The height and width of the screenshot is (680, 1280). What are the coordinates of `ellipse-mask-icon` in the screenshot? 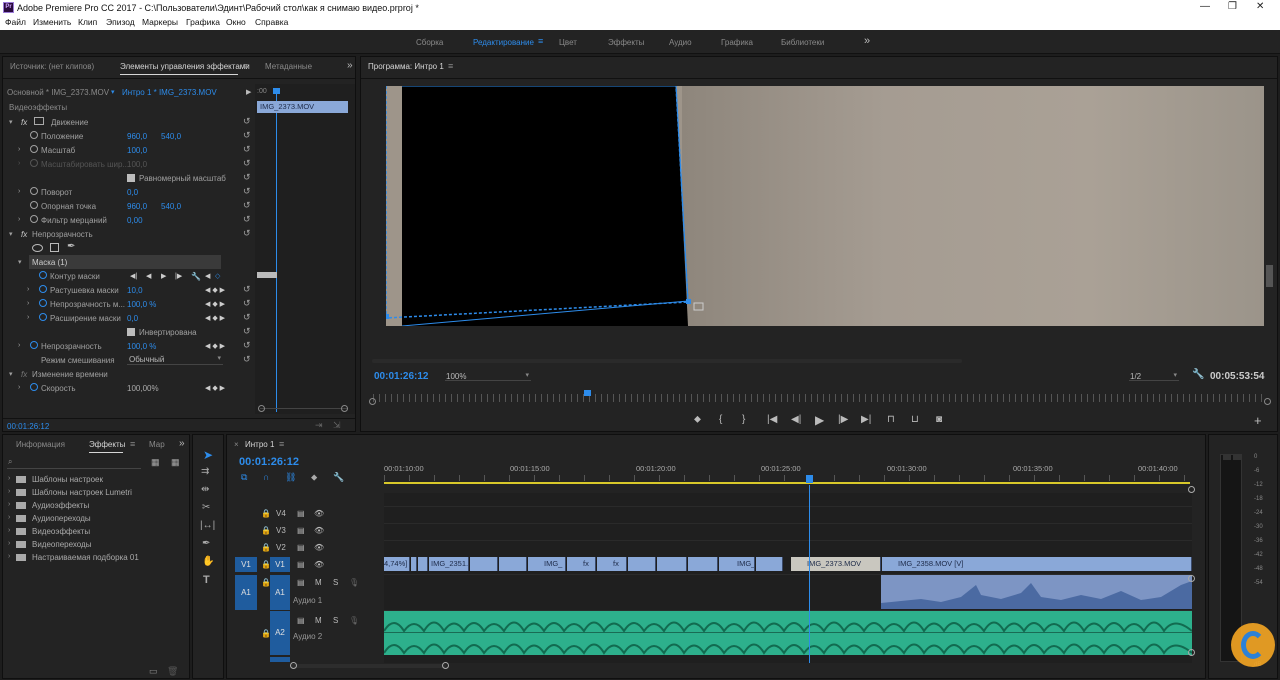 It's located at (37, 248).